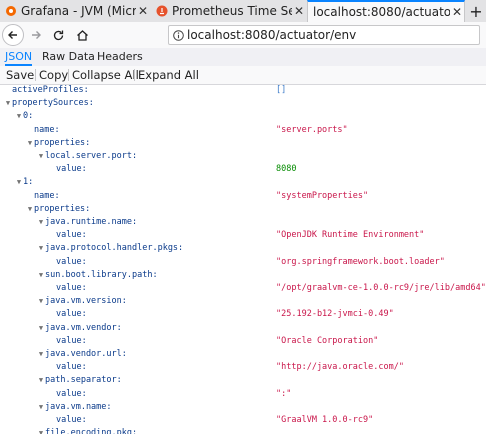 Image resolution: width=486 pixels, height=434 pixels. I want to click on info-icon, so click(178, 35).